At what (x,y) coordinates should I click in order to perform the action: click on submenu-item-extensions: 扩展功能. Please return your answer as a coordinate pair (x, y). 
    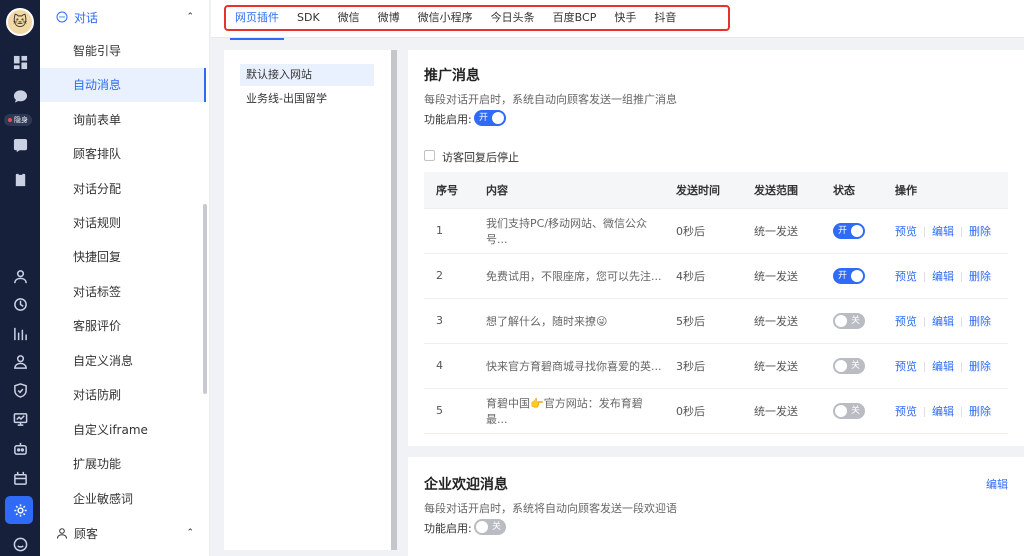
    Looking at the image, I should click on (123, 464).